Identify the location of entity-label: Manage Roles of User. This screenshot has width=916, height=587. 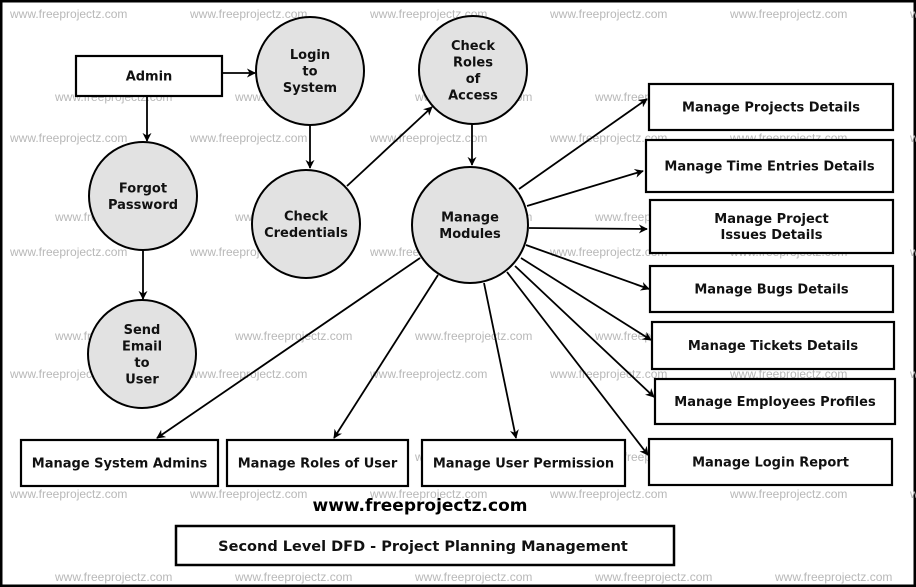
(318, 464).